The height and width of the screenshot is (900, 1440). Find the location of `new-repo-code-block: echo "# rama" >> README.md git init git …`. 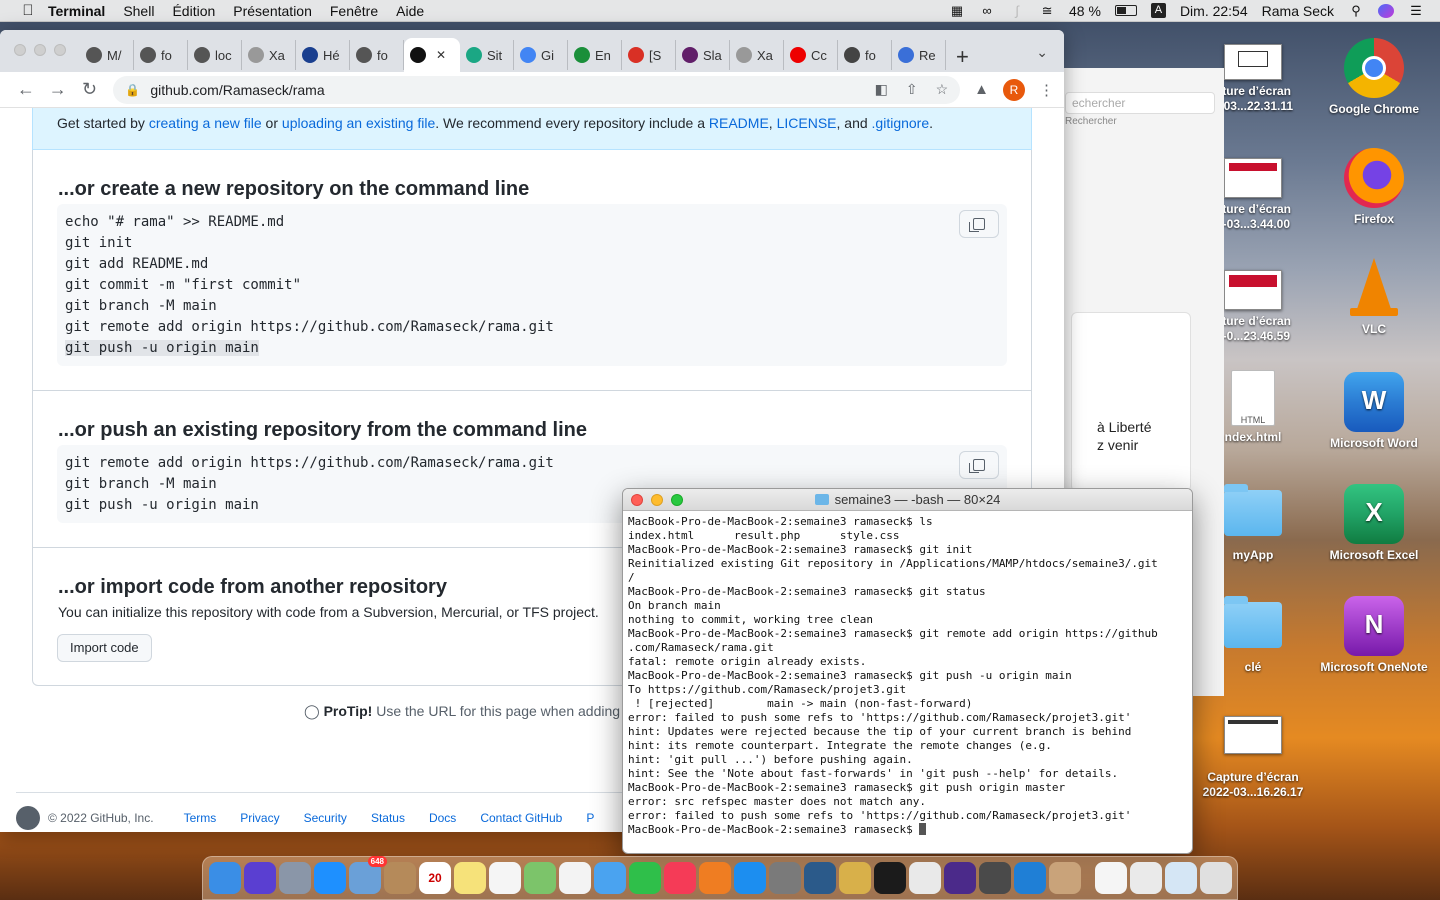

new-repo-code-block: echo "# rama" >> README.md git init git … is located at coordinates (532, 285).